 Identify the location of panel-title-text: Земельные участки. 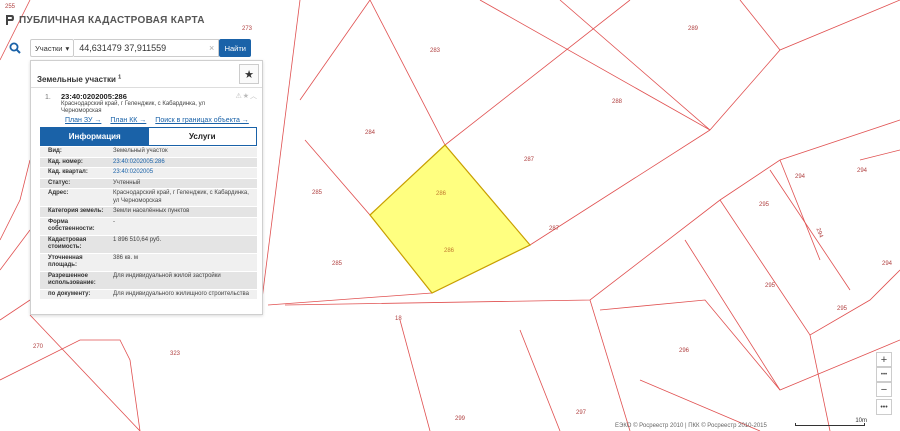
(76, 79).